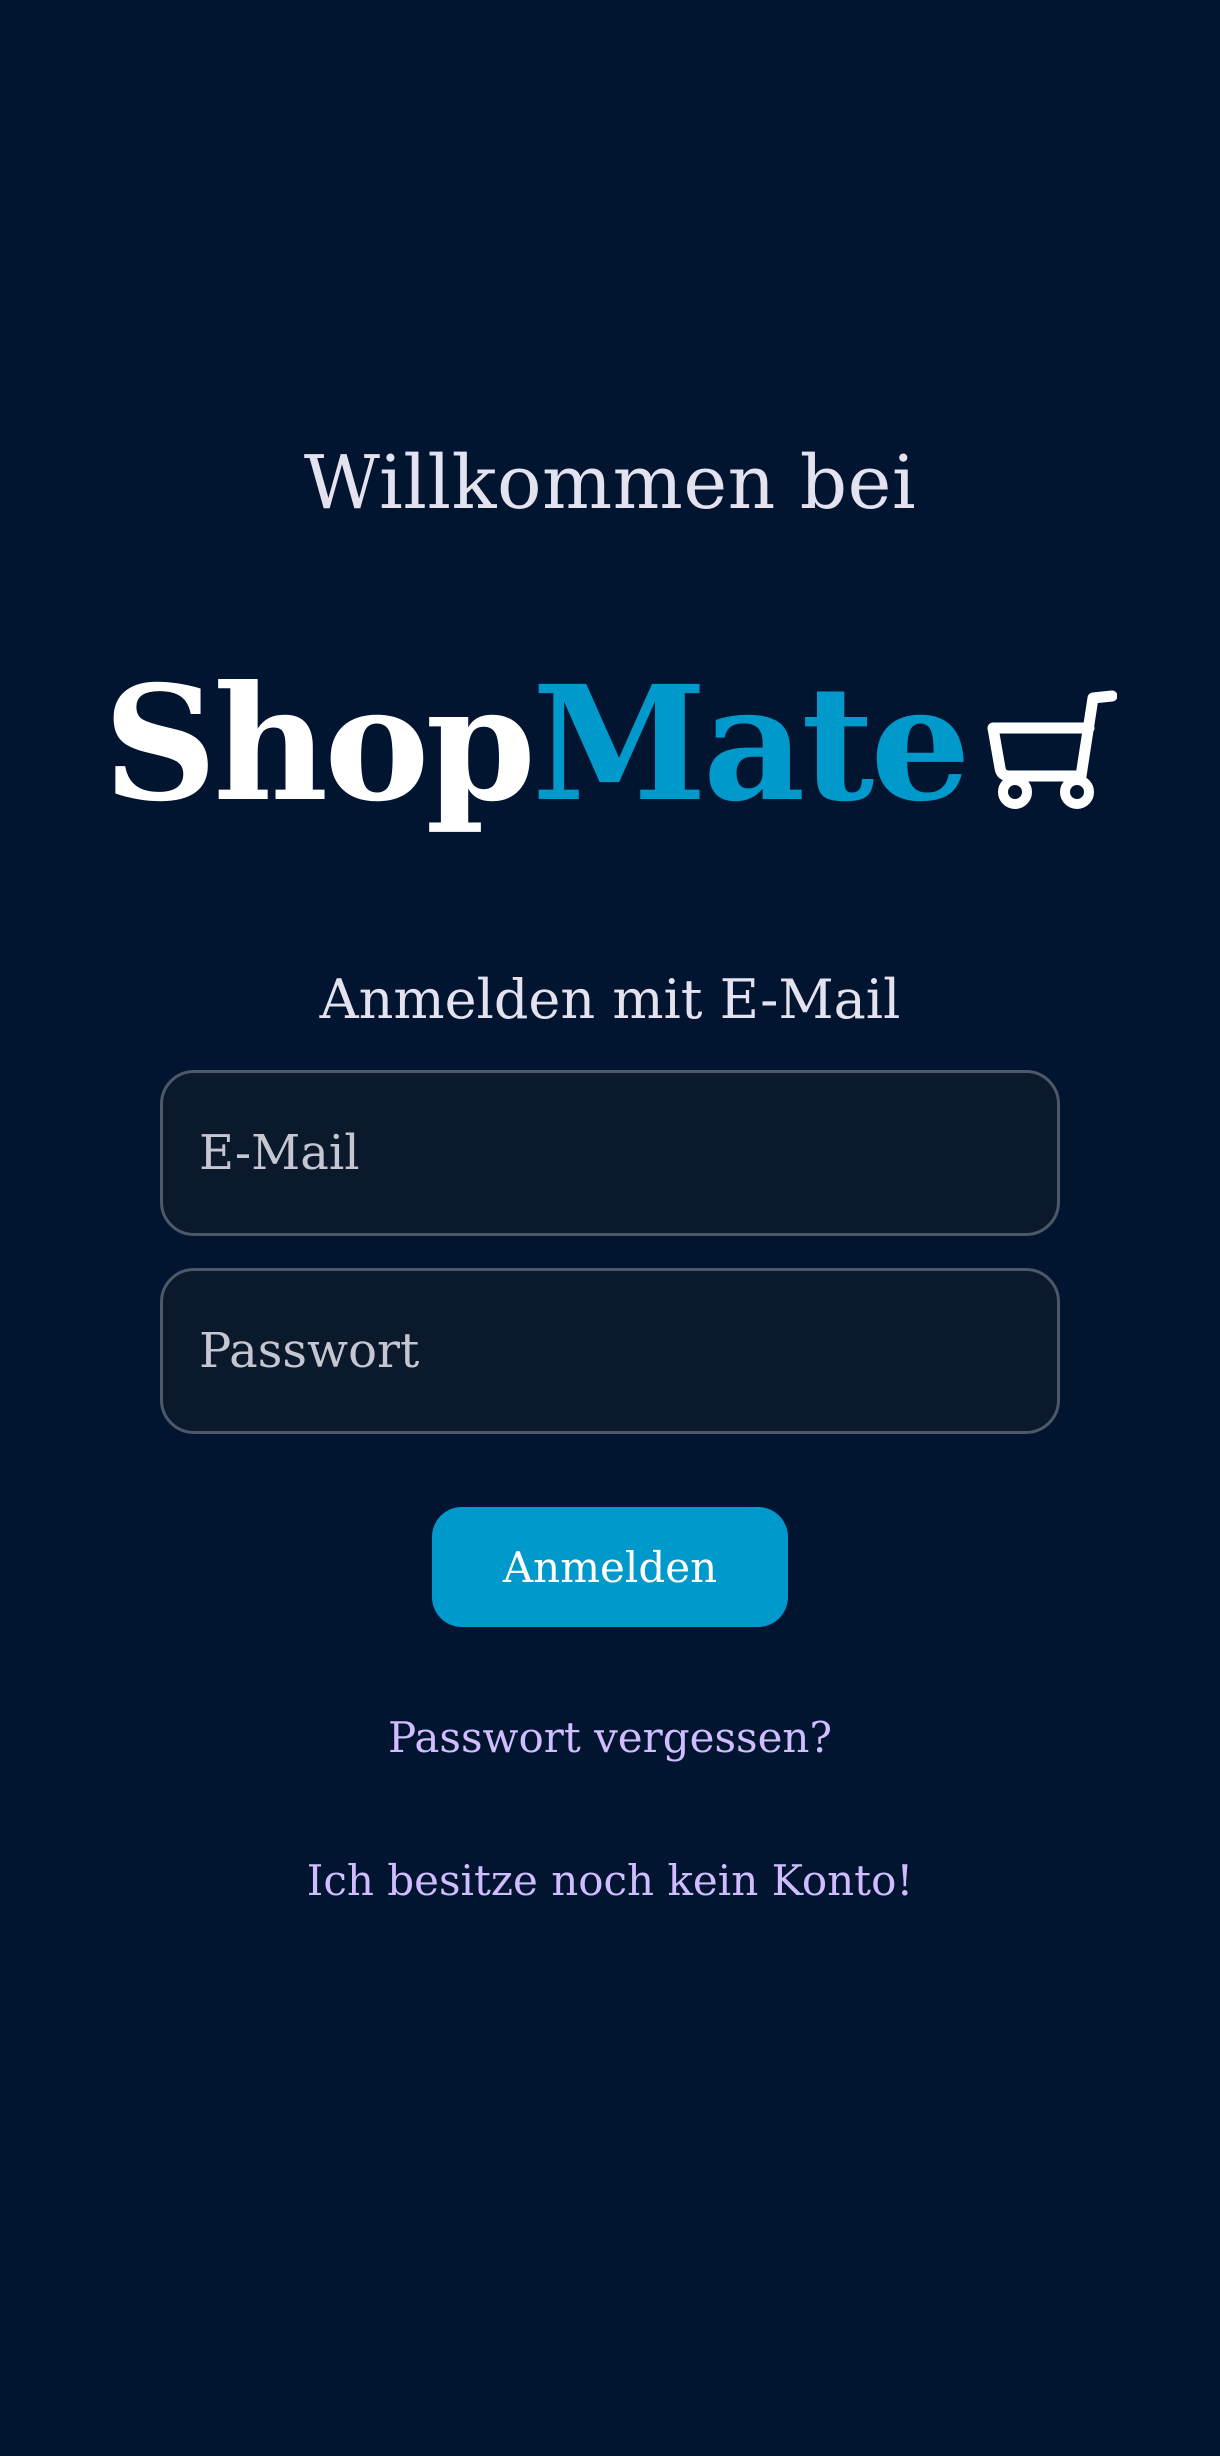 Image resolution: width=1220 pixels, height=2456 pixels. I want to click on logo-text-mate: Mate, so click(751, 744).